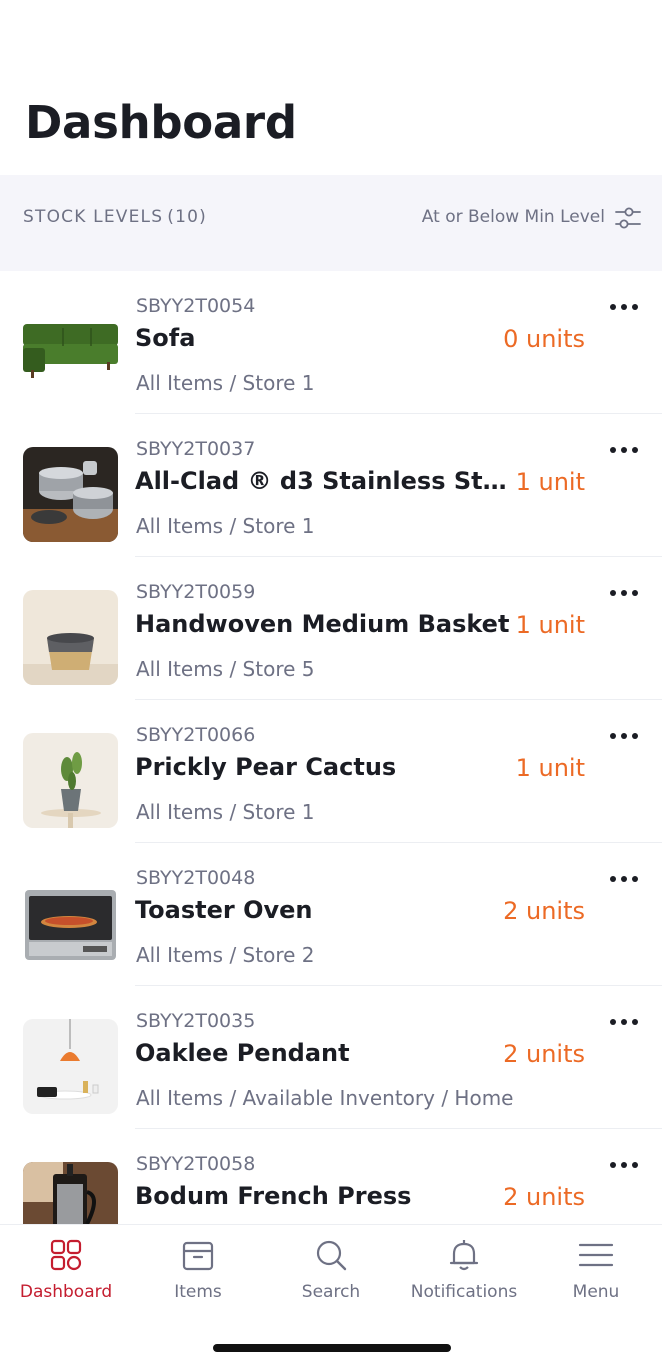 This screenshot has width=662, height=1364. I want to click on tab-menu-label: Menu, so click(596, 1292).